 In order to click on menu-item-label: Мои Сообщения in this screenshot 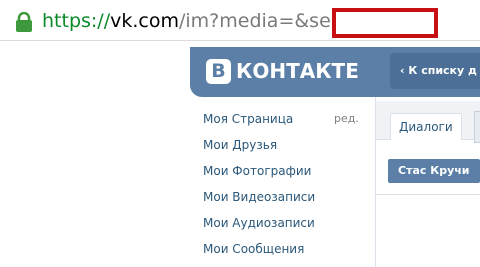, I will do `click(254, 249)`.